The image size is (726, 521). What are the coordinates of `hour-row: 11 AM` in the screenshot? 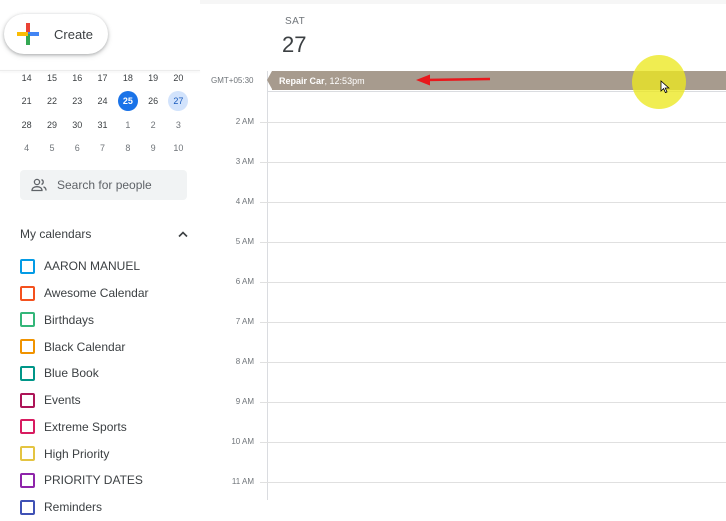 It's located at (463, 484).